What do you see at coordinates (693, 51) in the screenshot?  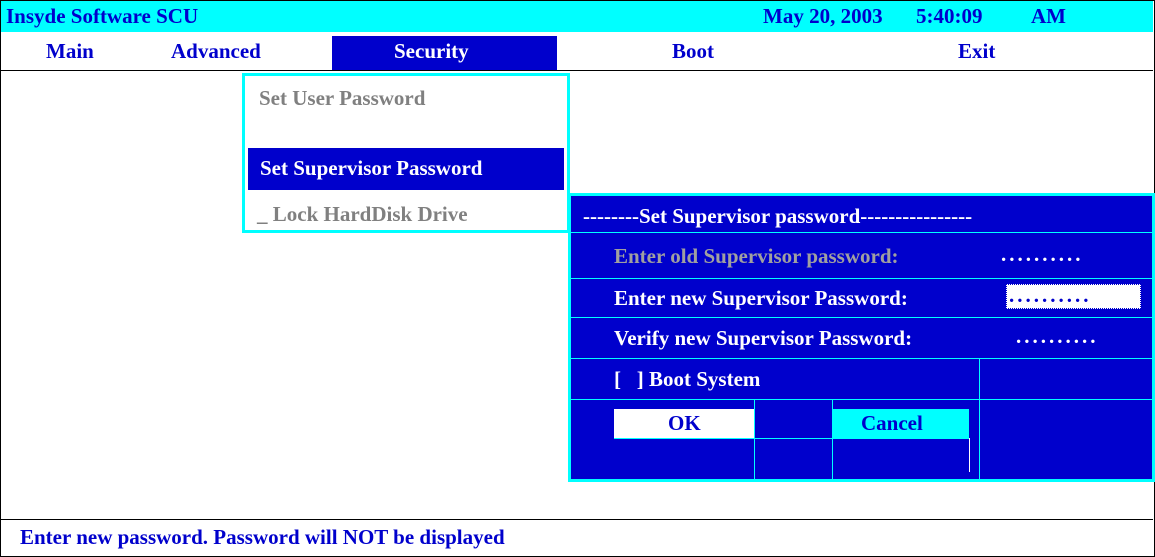 I see `menu-boot: Boot` at bounding box center [693, 51].